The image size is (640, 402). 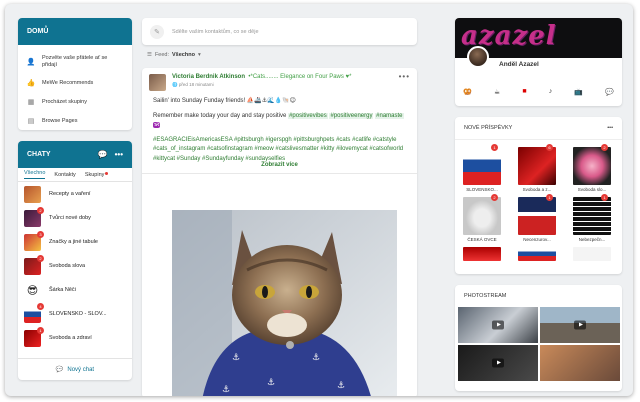 I want to click on unread-badge: 4, so click(x=40, y=306).